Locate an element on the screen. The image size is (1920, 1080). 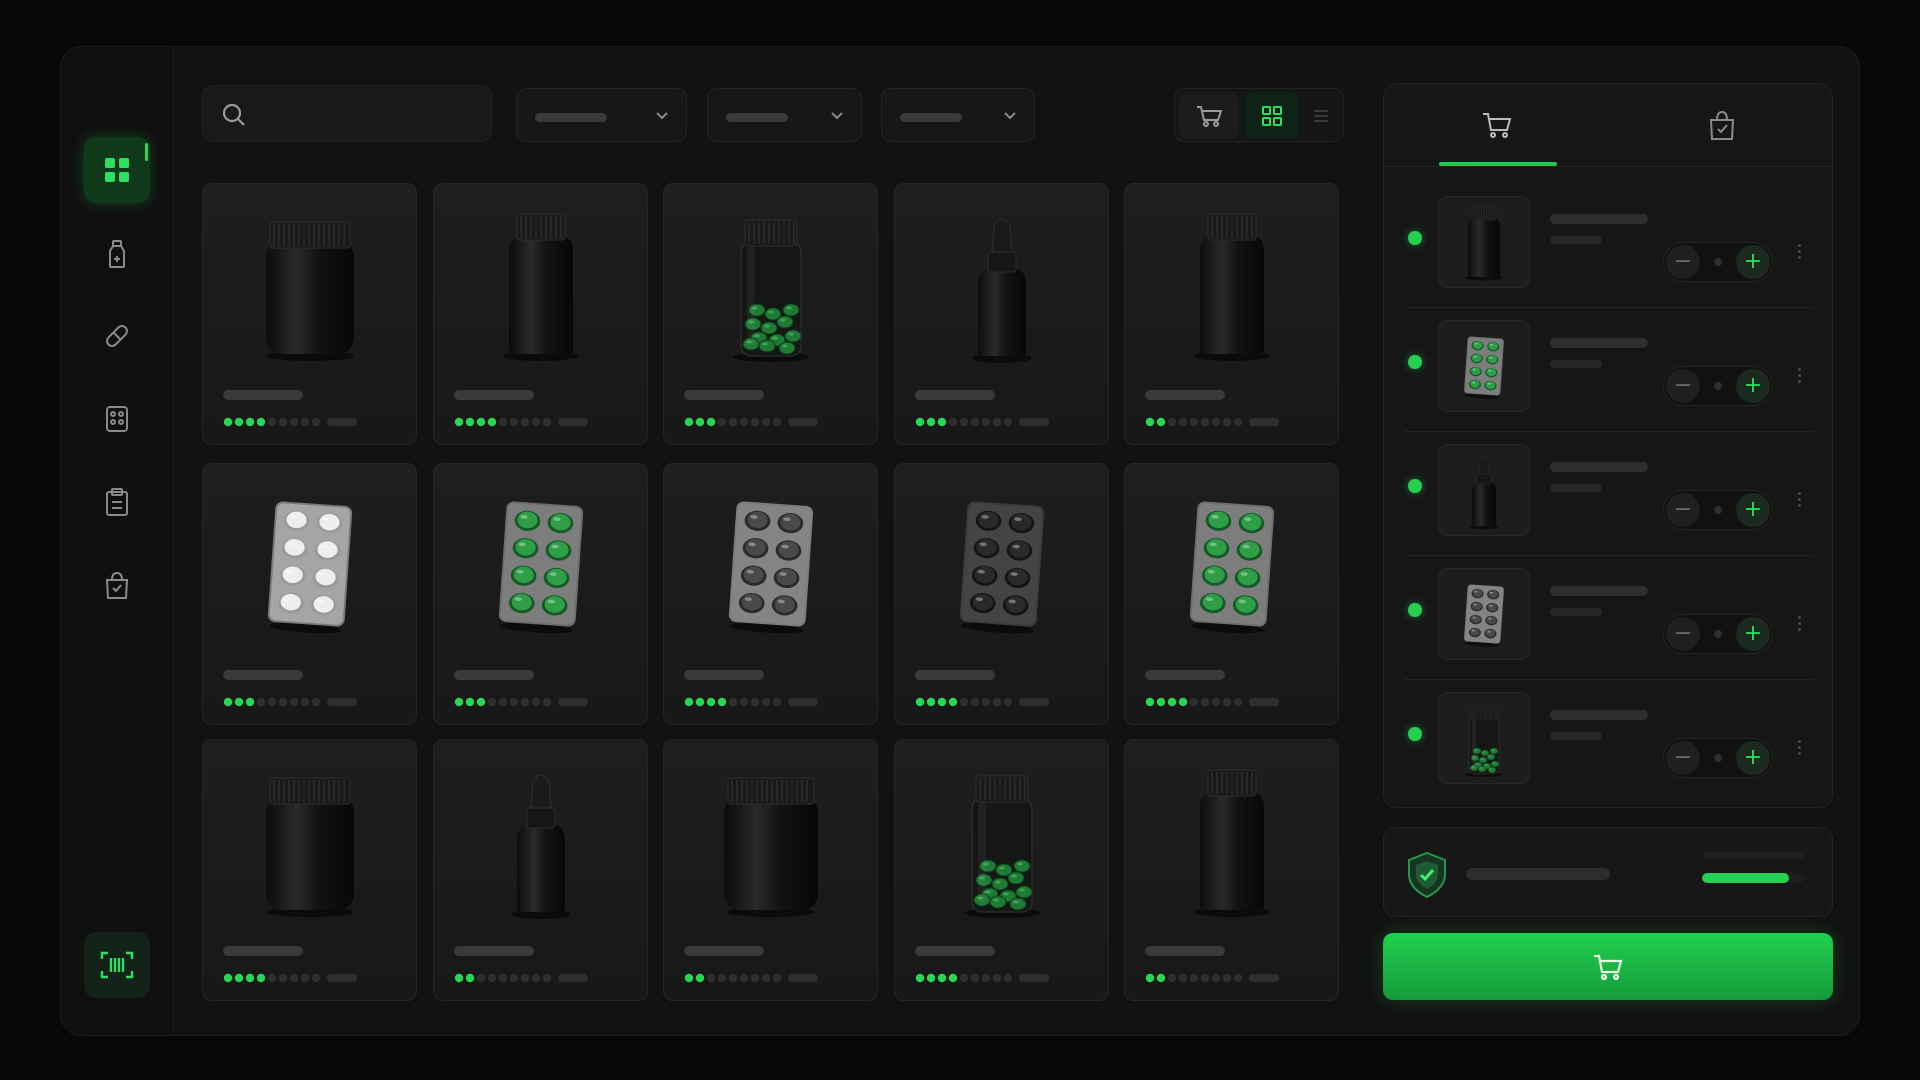
checkout-button is located at coordinates (1608, 966).